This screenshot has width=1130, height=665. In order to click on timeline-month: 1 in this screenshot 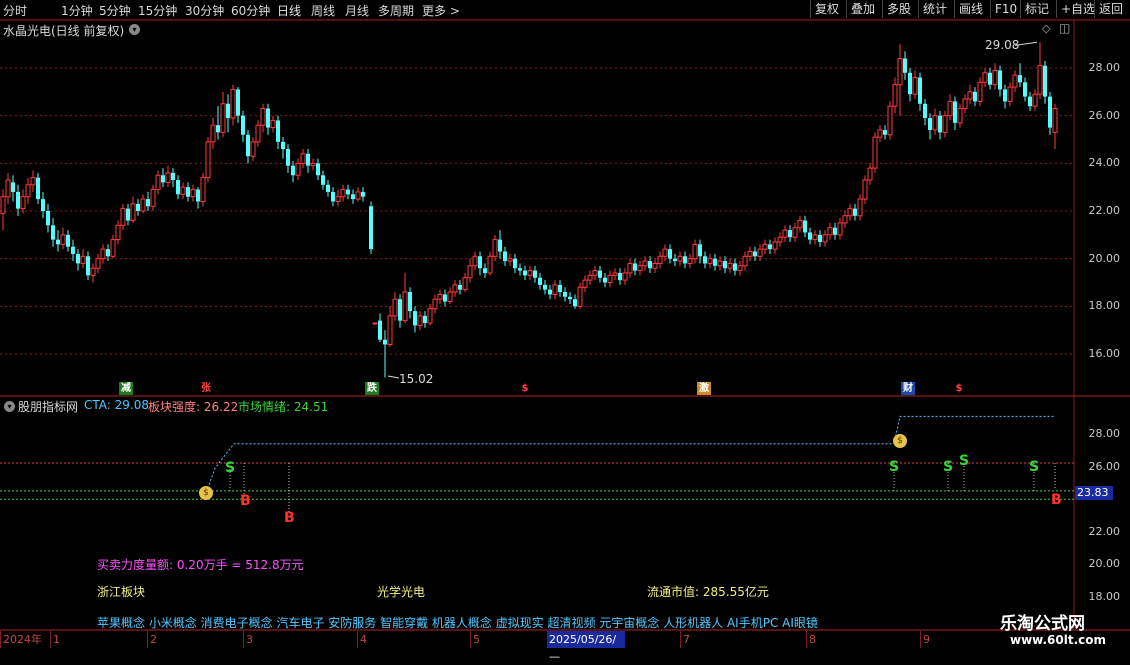, I will do `click(98, 639)`.